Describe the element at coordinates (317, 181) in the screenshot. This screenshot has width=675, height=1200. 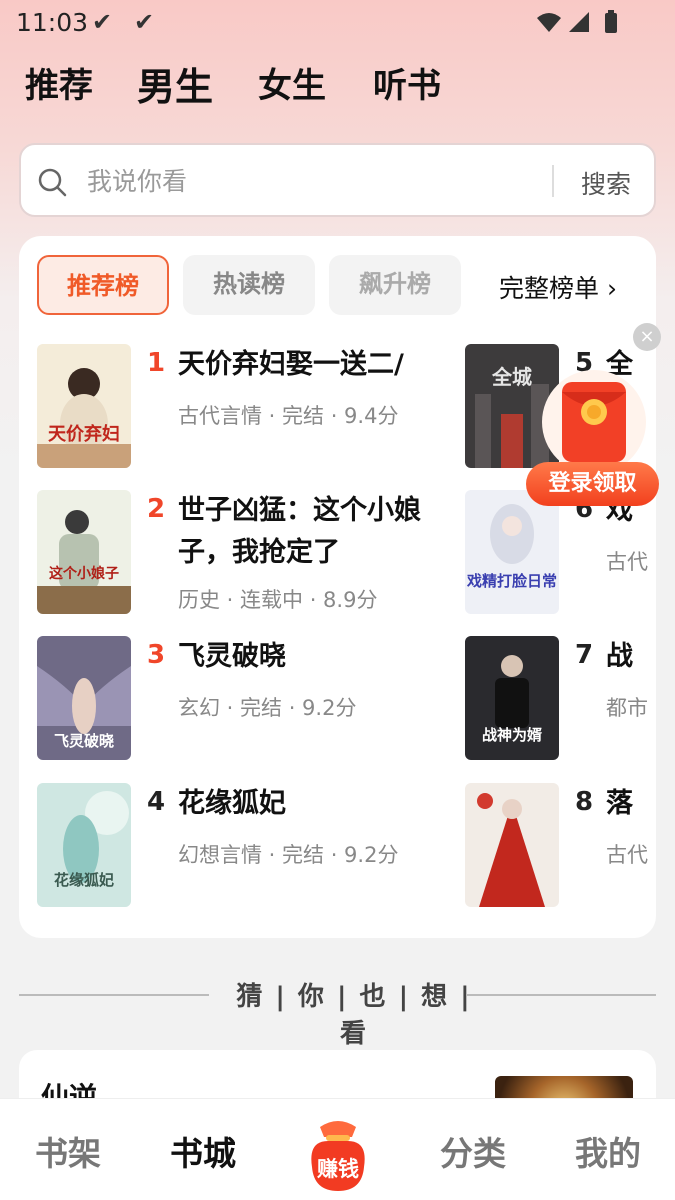
I see `search-input` at that location.